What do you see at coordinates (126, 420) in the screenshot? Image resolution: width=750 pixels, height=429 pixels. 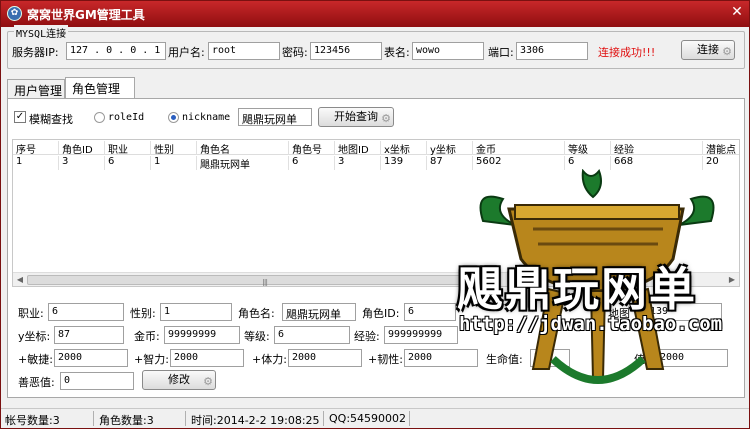 I see `role-count: 角色数量:3` at bounding box center [126, 420].